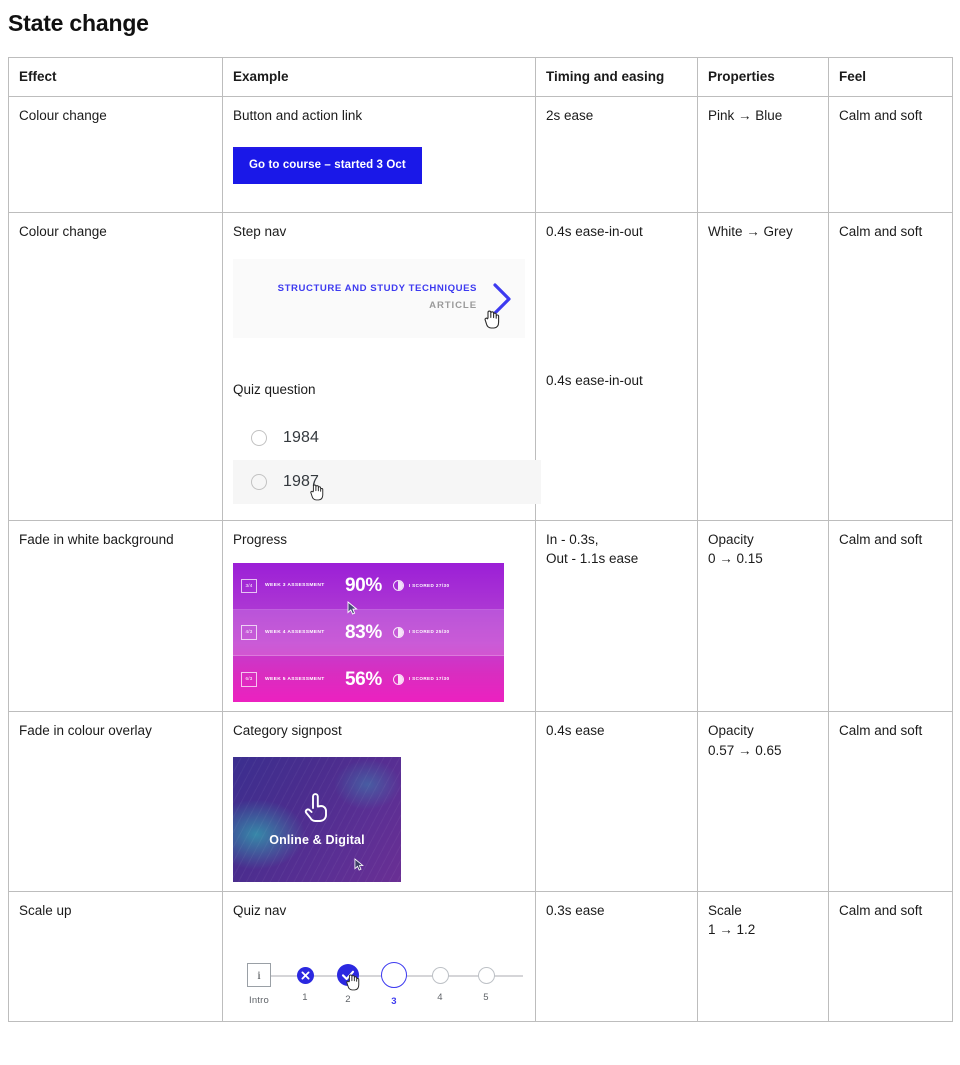 This screenshot has height=1065, width=960. I want to click on progress-score-wrap: I SCORED 27/30, so click(421, 586).